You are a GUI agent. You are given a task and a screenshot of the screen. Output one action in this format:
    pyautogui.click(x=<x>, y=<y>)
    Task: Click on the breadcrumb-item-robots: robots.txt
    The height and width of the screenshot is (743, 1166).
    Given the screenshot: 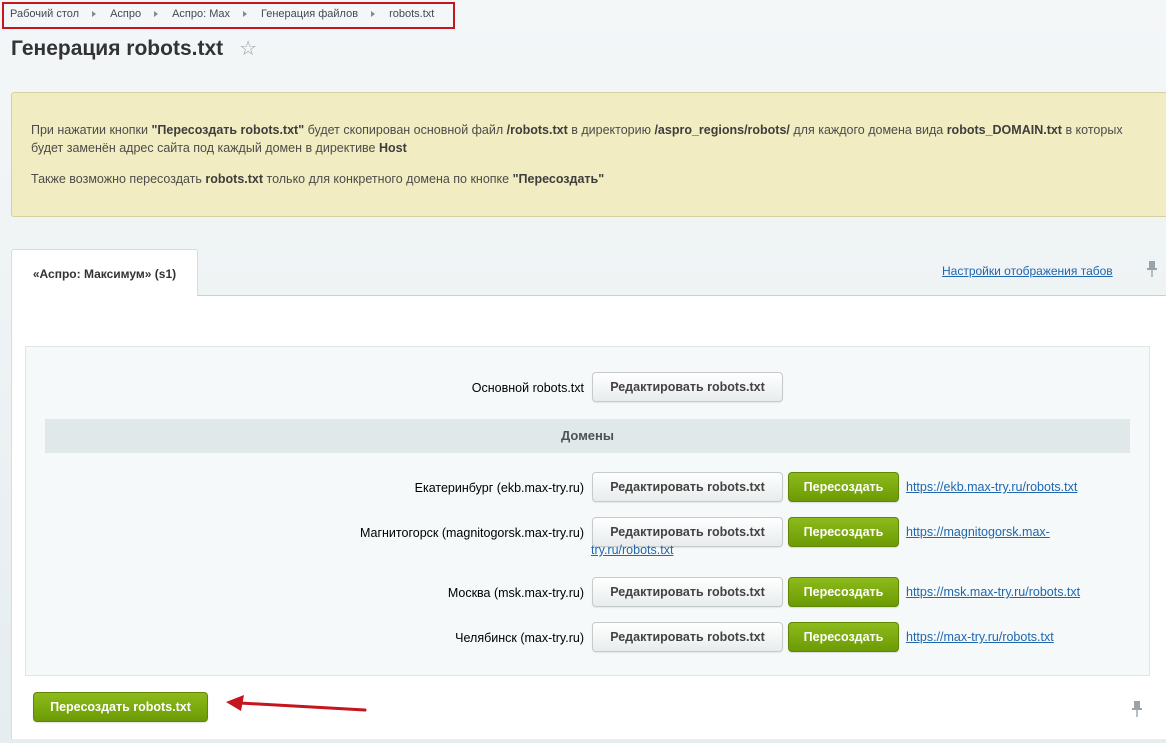 What is the action you would take?
    pyautogui.click(x=411, y=14)
    